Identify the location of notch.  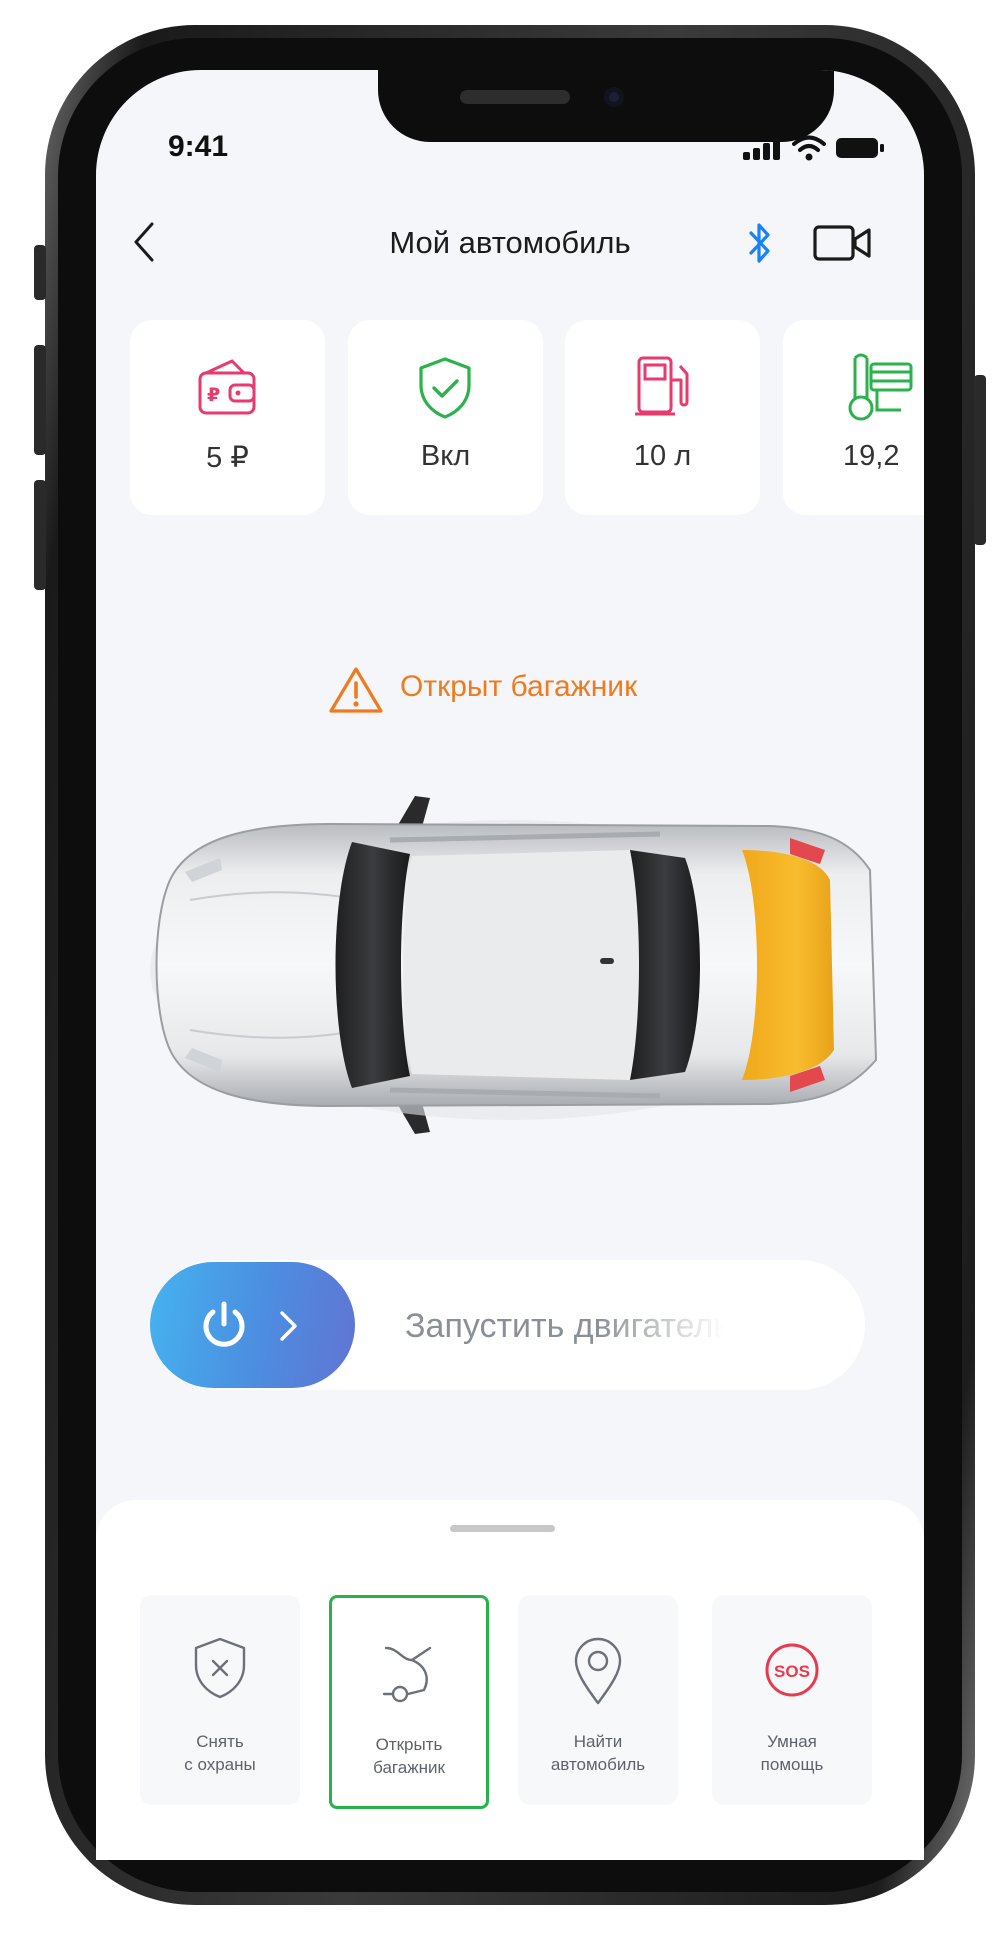
(606, 106).